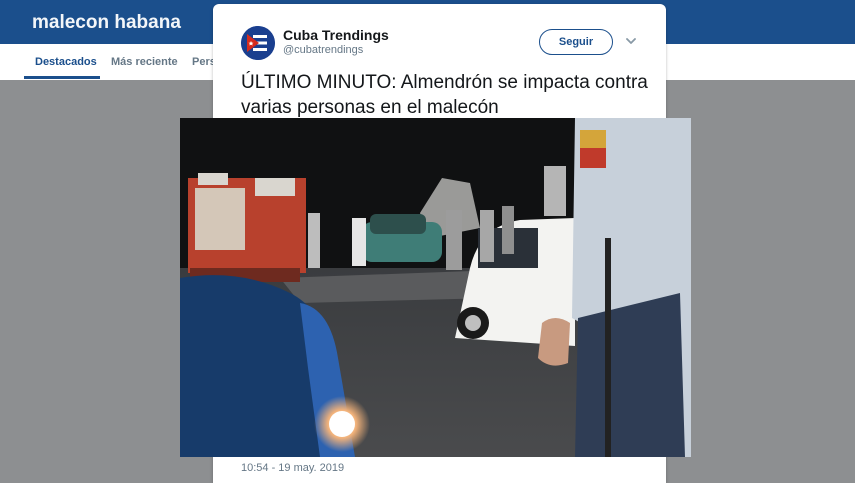  I want to click on author-handle: @cubatrendings, so click(323, 50).